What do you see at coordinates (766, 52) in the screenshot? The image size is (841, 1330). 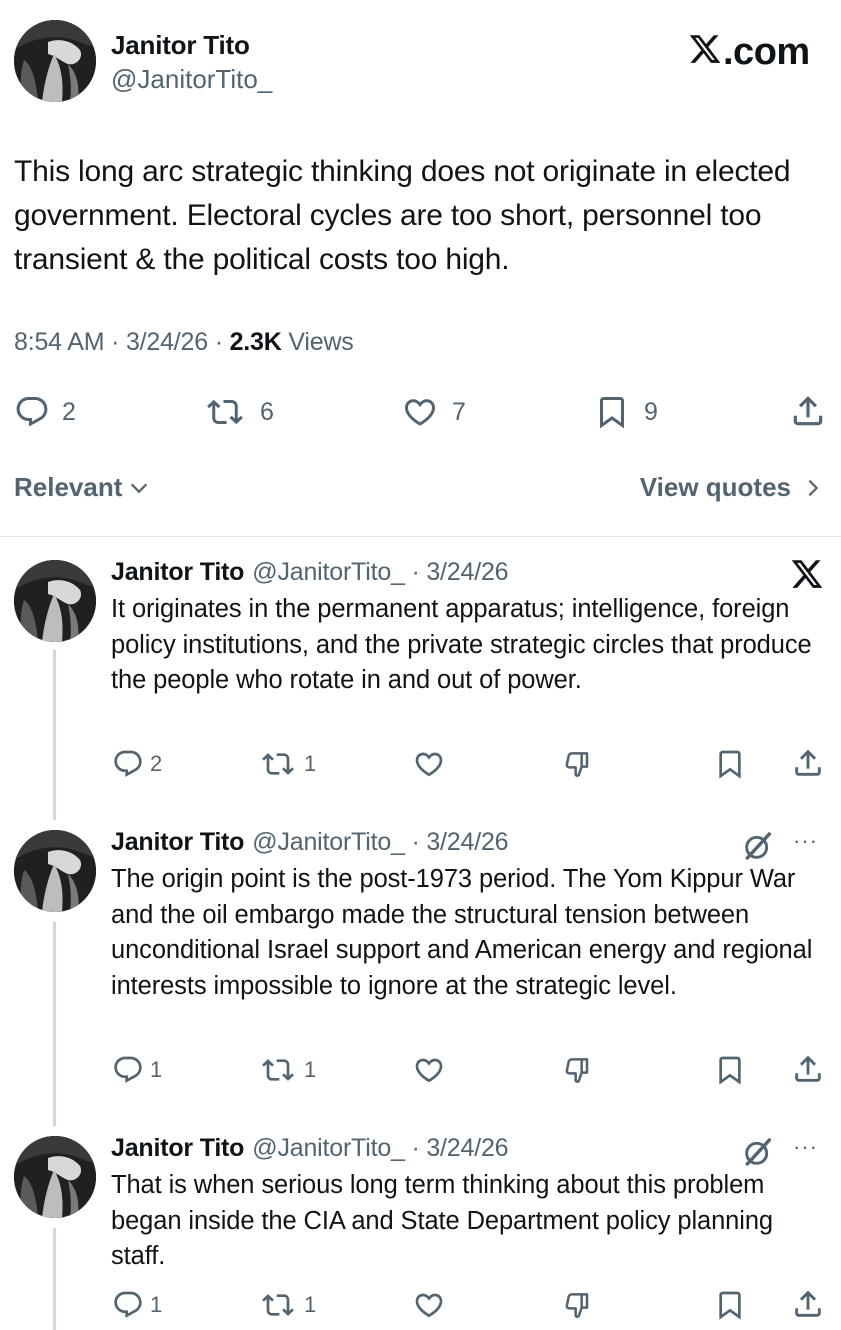 I see `brand-domain: .com` at bounding box center [766, 52].